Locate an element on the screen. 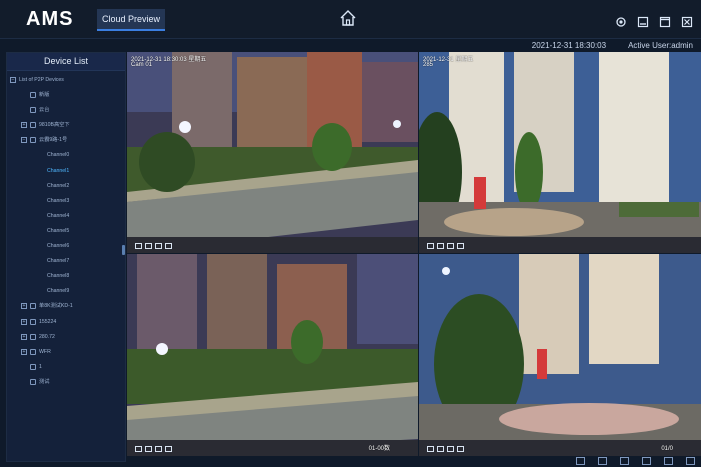 The width and height of the screenshot is (701, 467). tree-channel-item: Channel7 is located at coordinates (66, 261).